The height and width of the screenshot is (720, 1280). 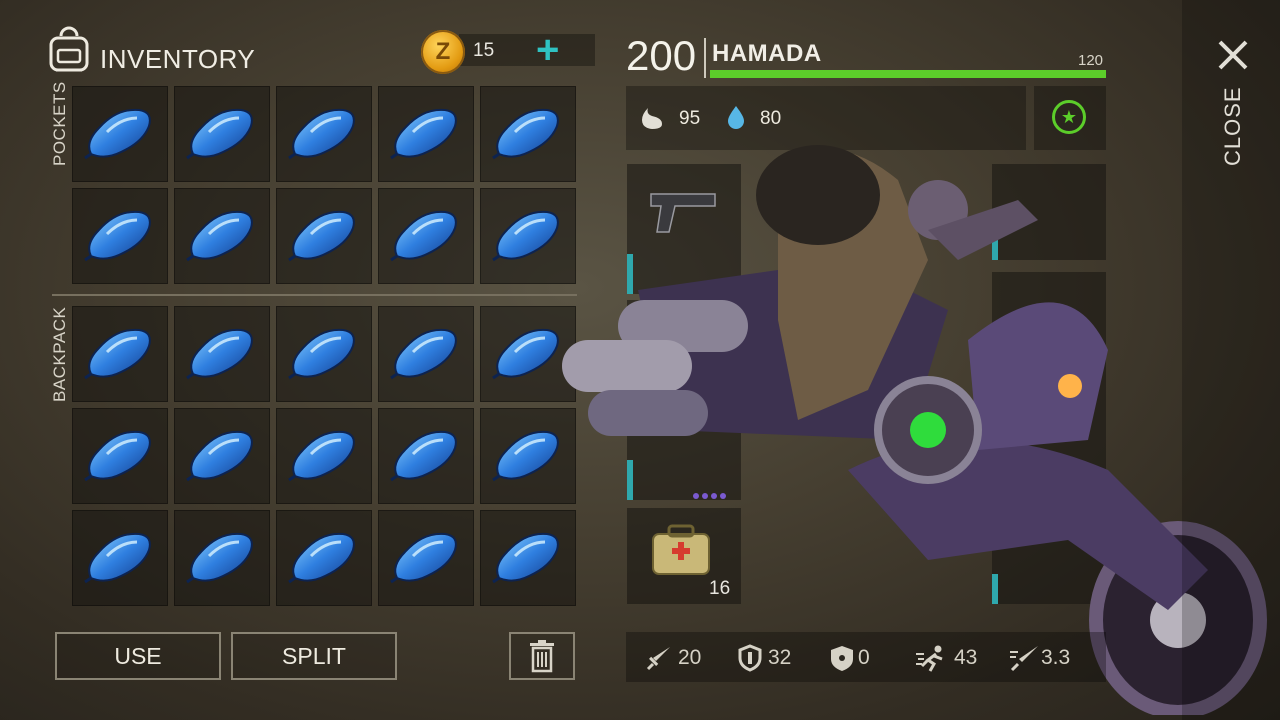 What do you see at coordinates (652, 118) in the screenshot?
I see `stomach-icon` at bounding box center [652, 118].